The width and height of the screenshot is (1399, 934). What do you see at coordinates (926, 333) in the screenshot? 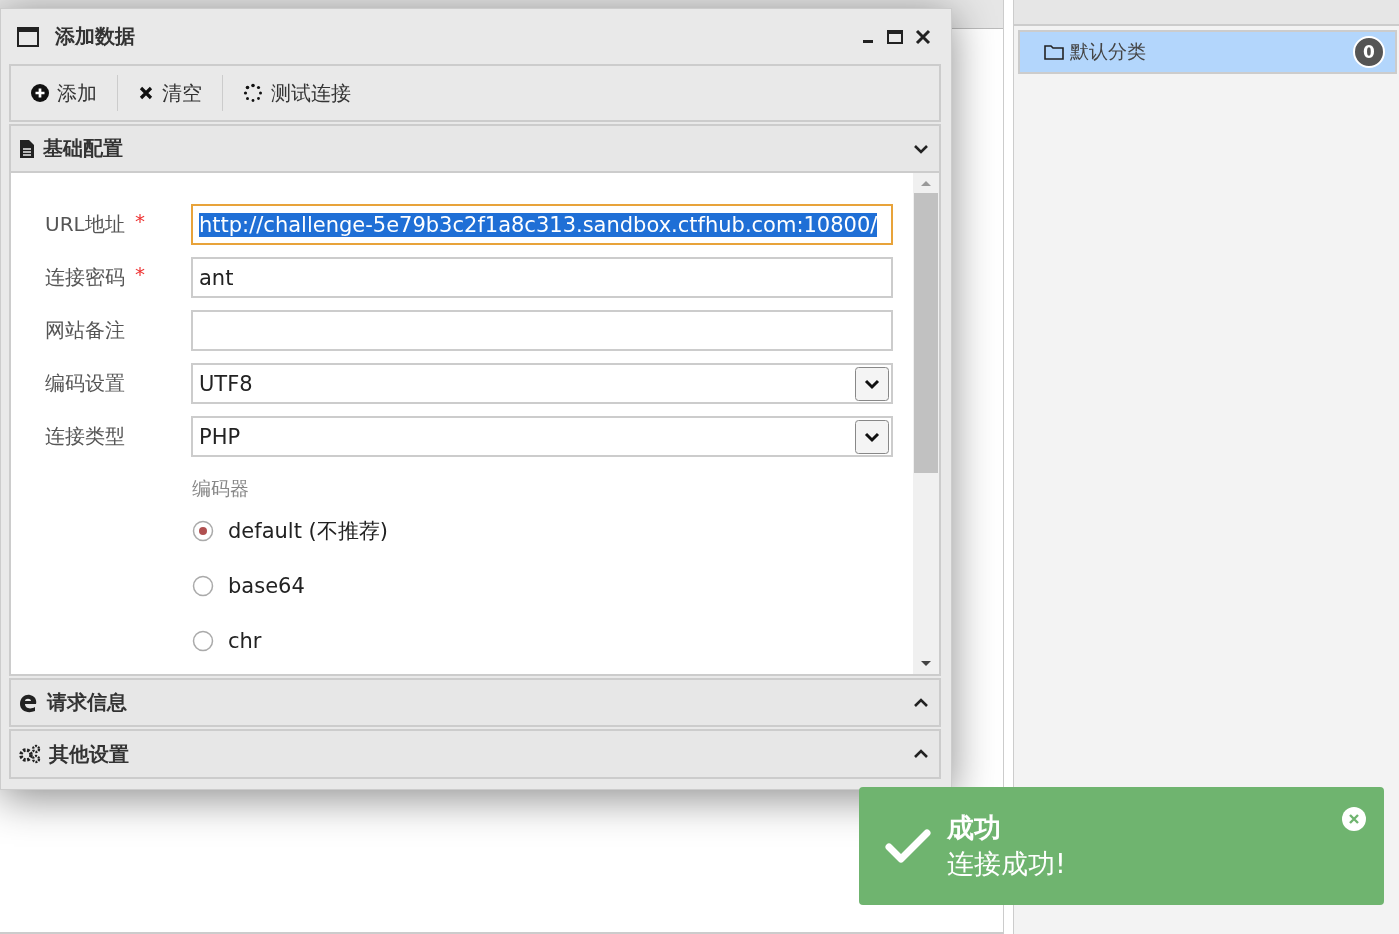
I see `scroll-thumb` at bounding box center [926, 333].